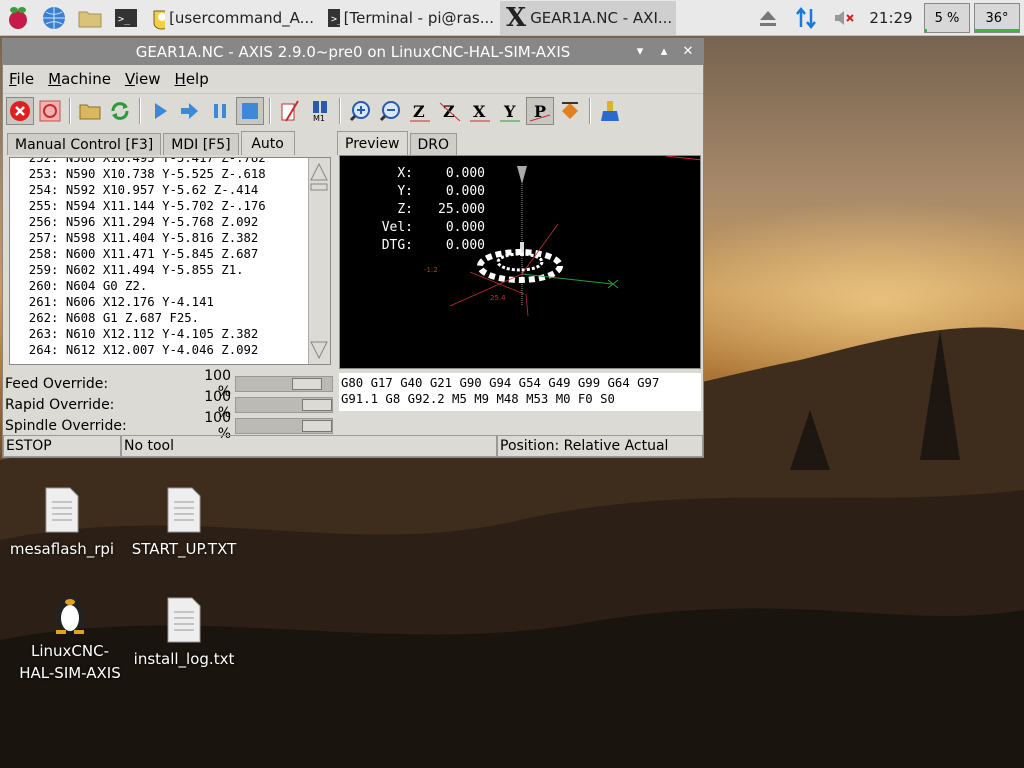 This screenshot has height=768, width=1024. I want to click on block-delete-button, so click(290, 111).